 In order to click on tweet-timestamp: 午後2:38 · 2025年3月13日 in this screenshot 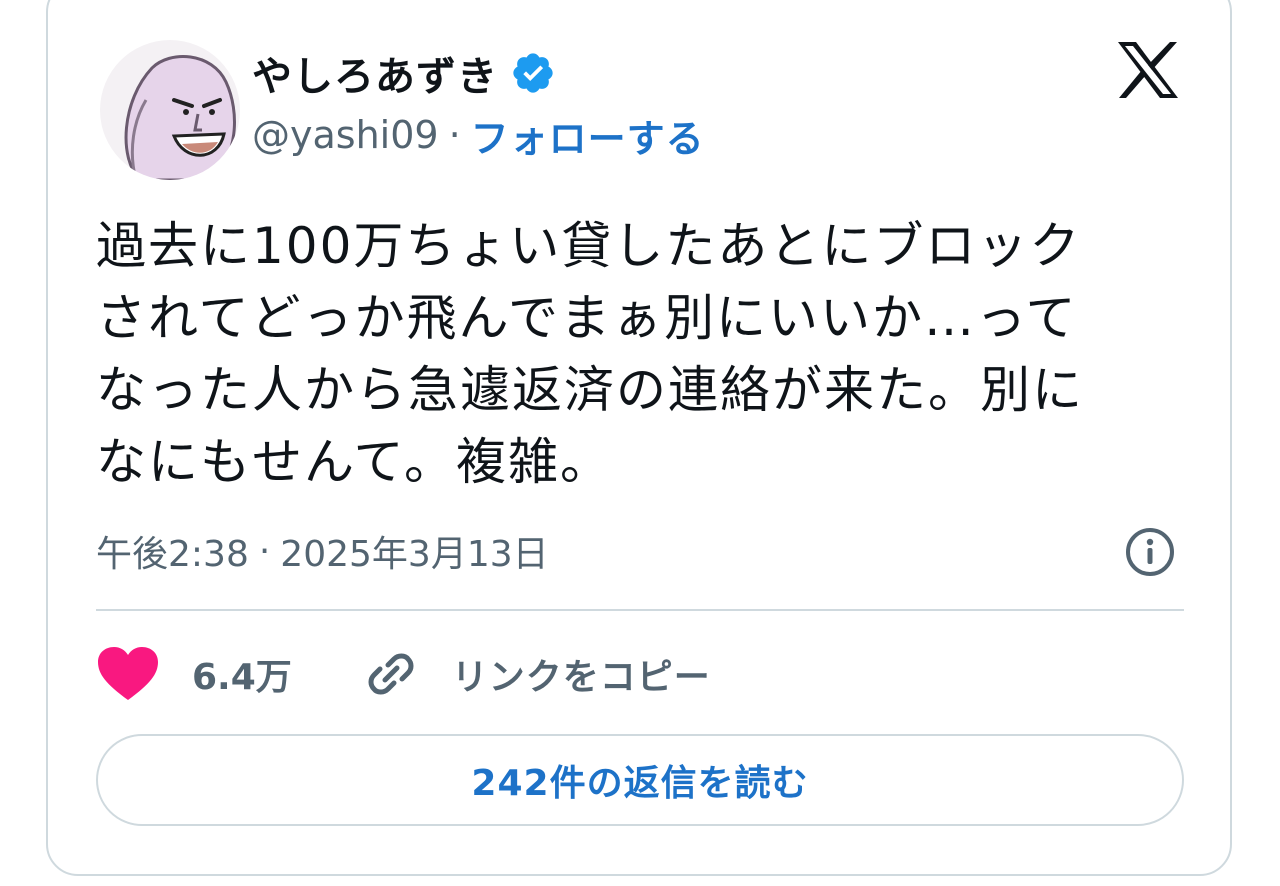, I will do `click(322, 551)`.